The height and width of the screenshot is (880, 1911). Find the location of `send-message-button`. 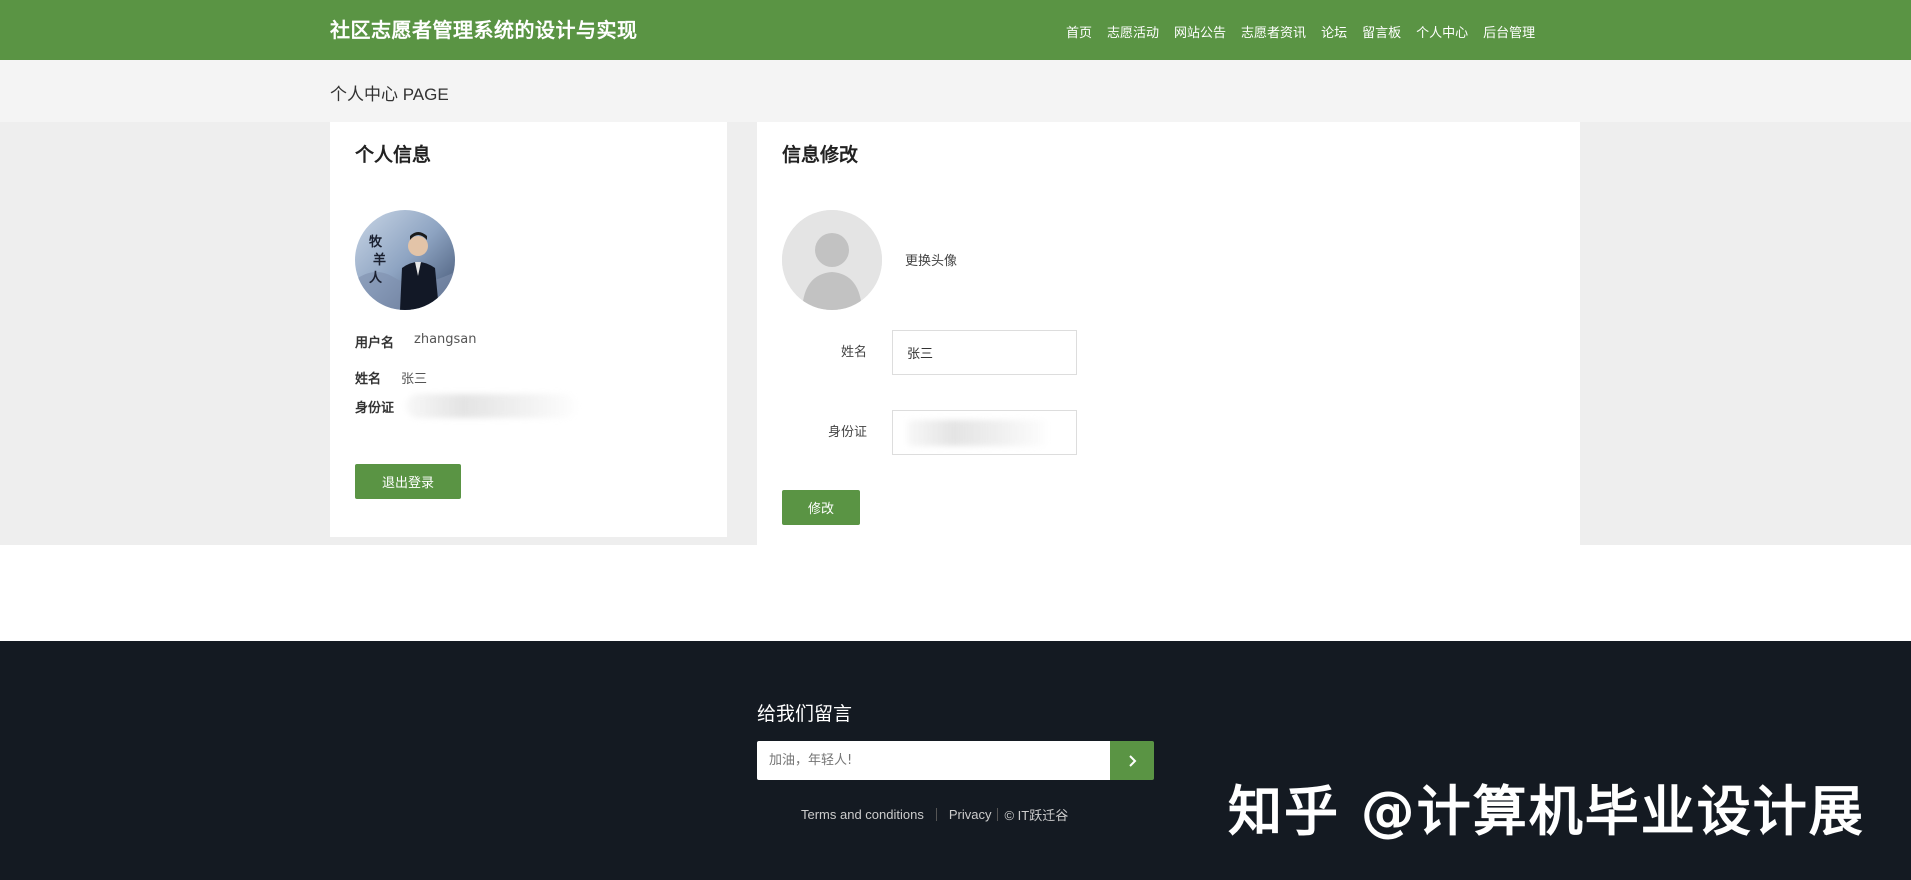

send-message-button is located at coordinates (1132, 760).